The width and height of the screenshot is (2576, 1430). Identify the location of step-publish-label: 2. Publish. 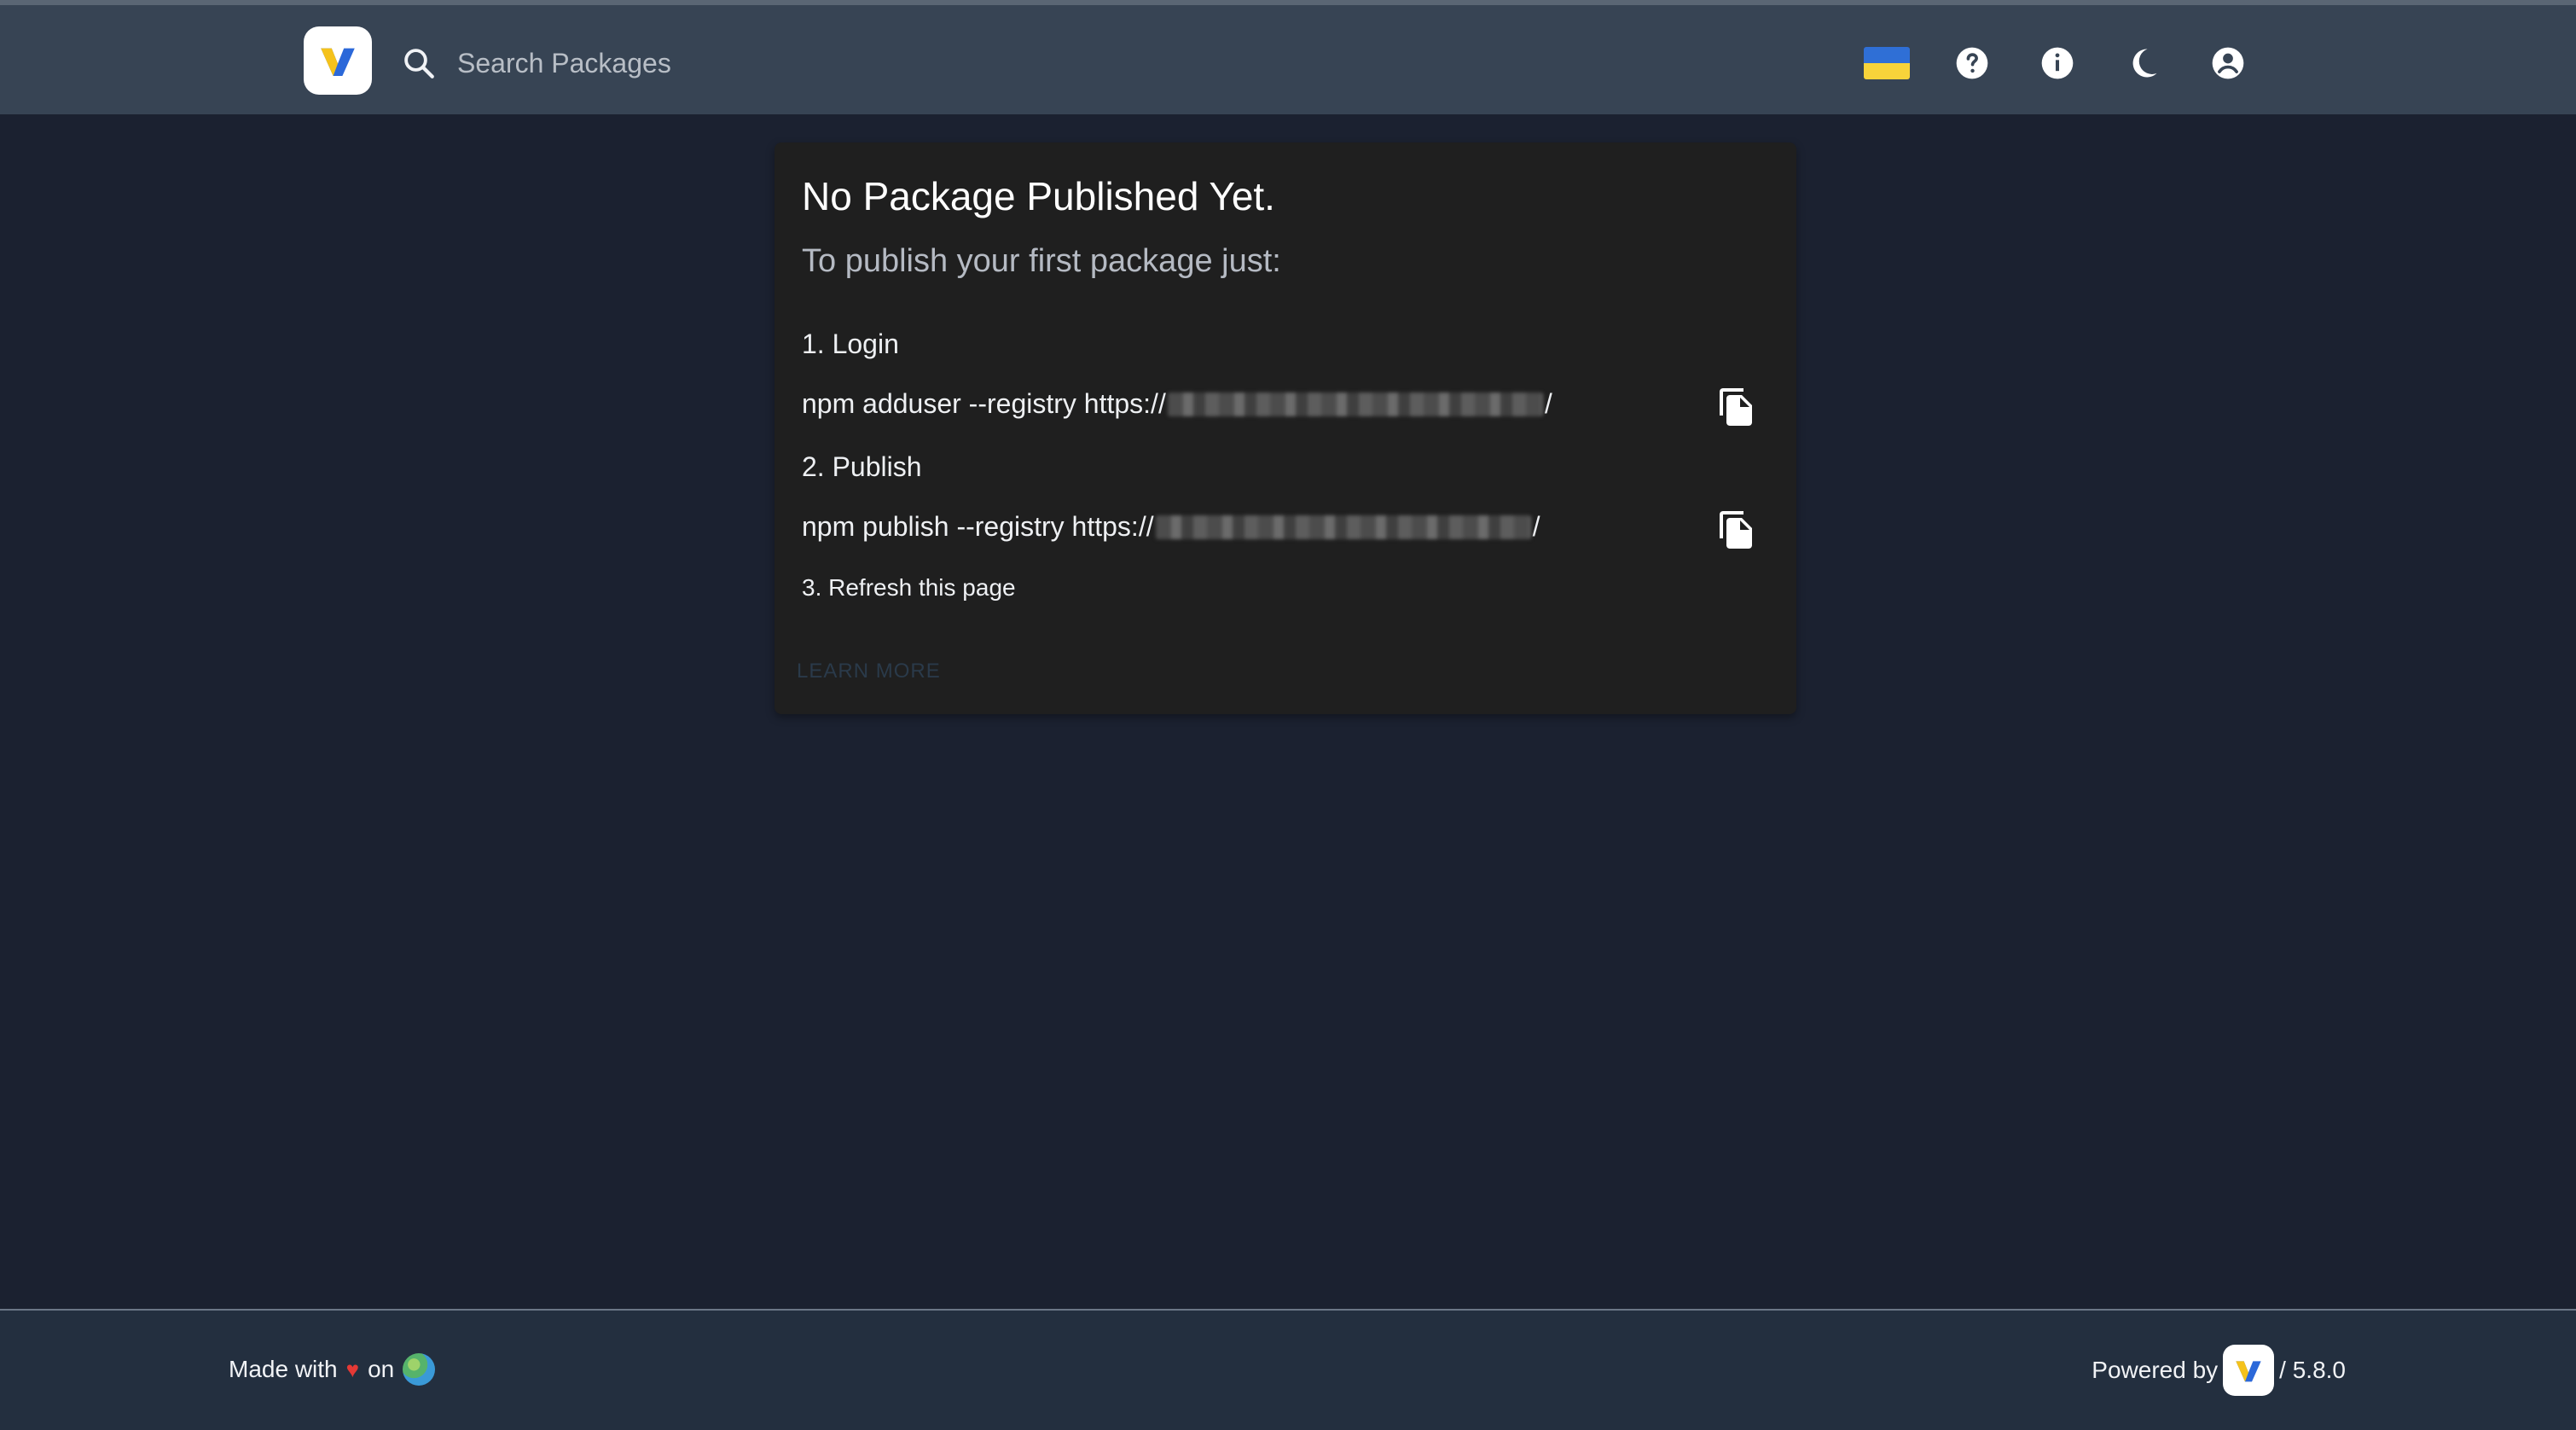
(862, 466).